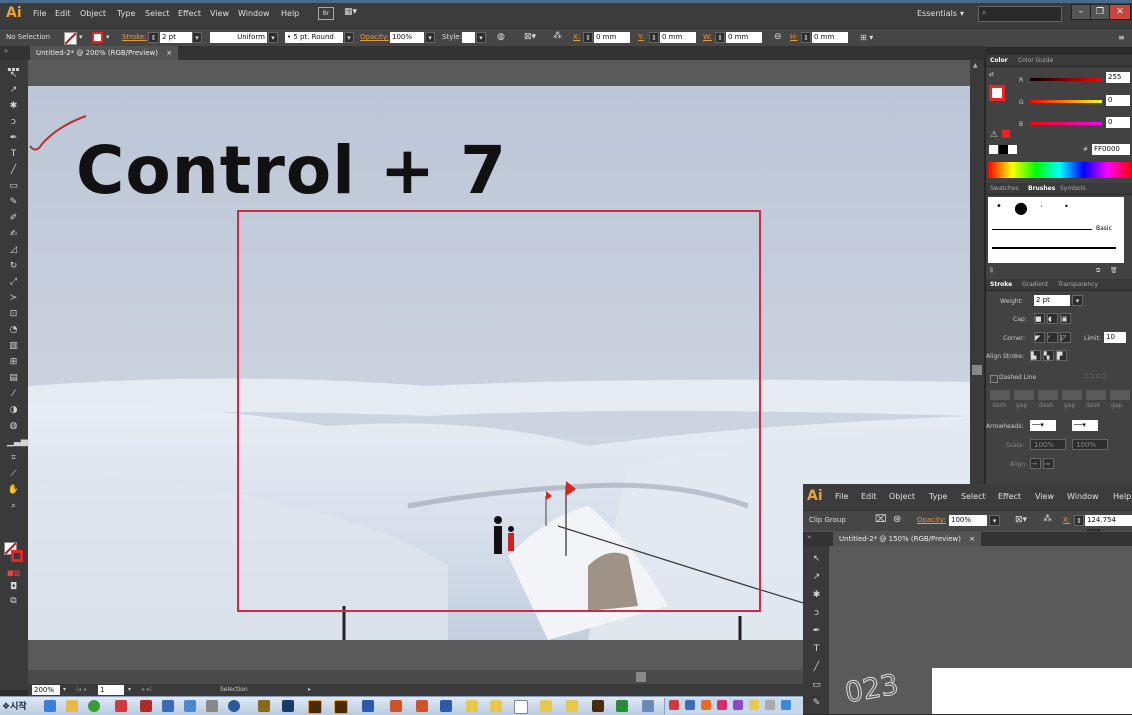 The width and height of the screenshot is (1132, 715). I want to click on direct-selection-tool-icon: ↗, so click(13, 90).